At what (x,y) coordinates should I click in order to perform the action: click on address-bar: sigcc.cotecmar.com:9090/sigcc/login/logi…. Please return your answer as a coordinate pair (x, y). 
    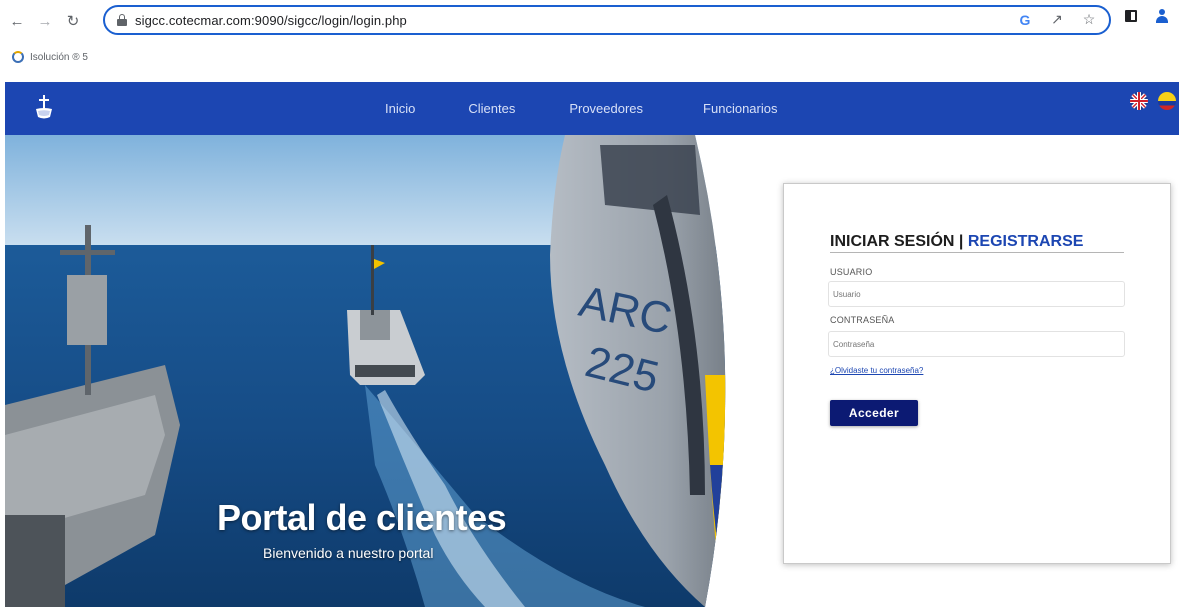
    Looking at the image, I should click on (607, 20).